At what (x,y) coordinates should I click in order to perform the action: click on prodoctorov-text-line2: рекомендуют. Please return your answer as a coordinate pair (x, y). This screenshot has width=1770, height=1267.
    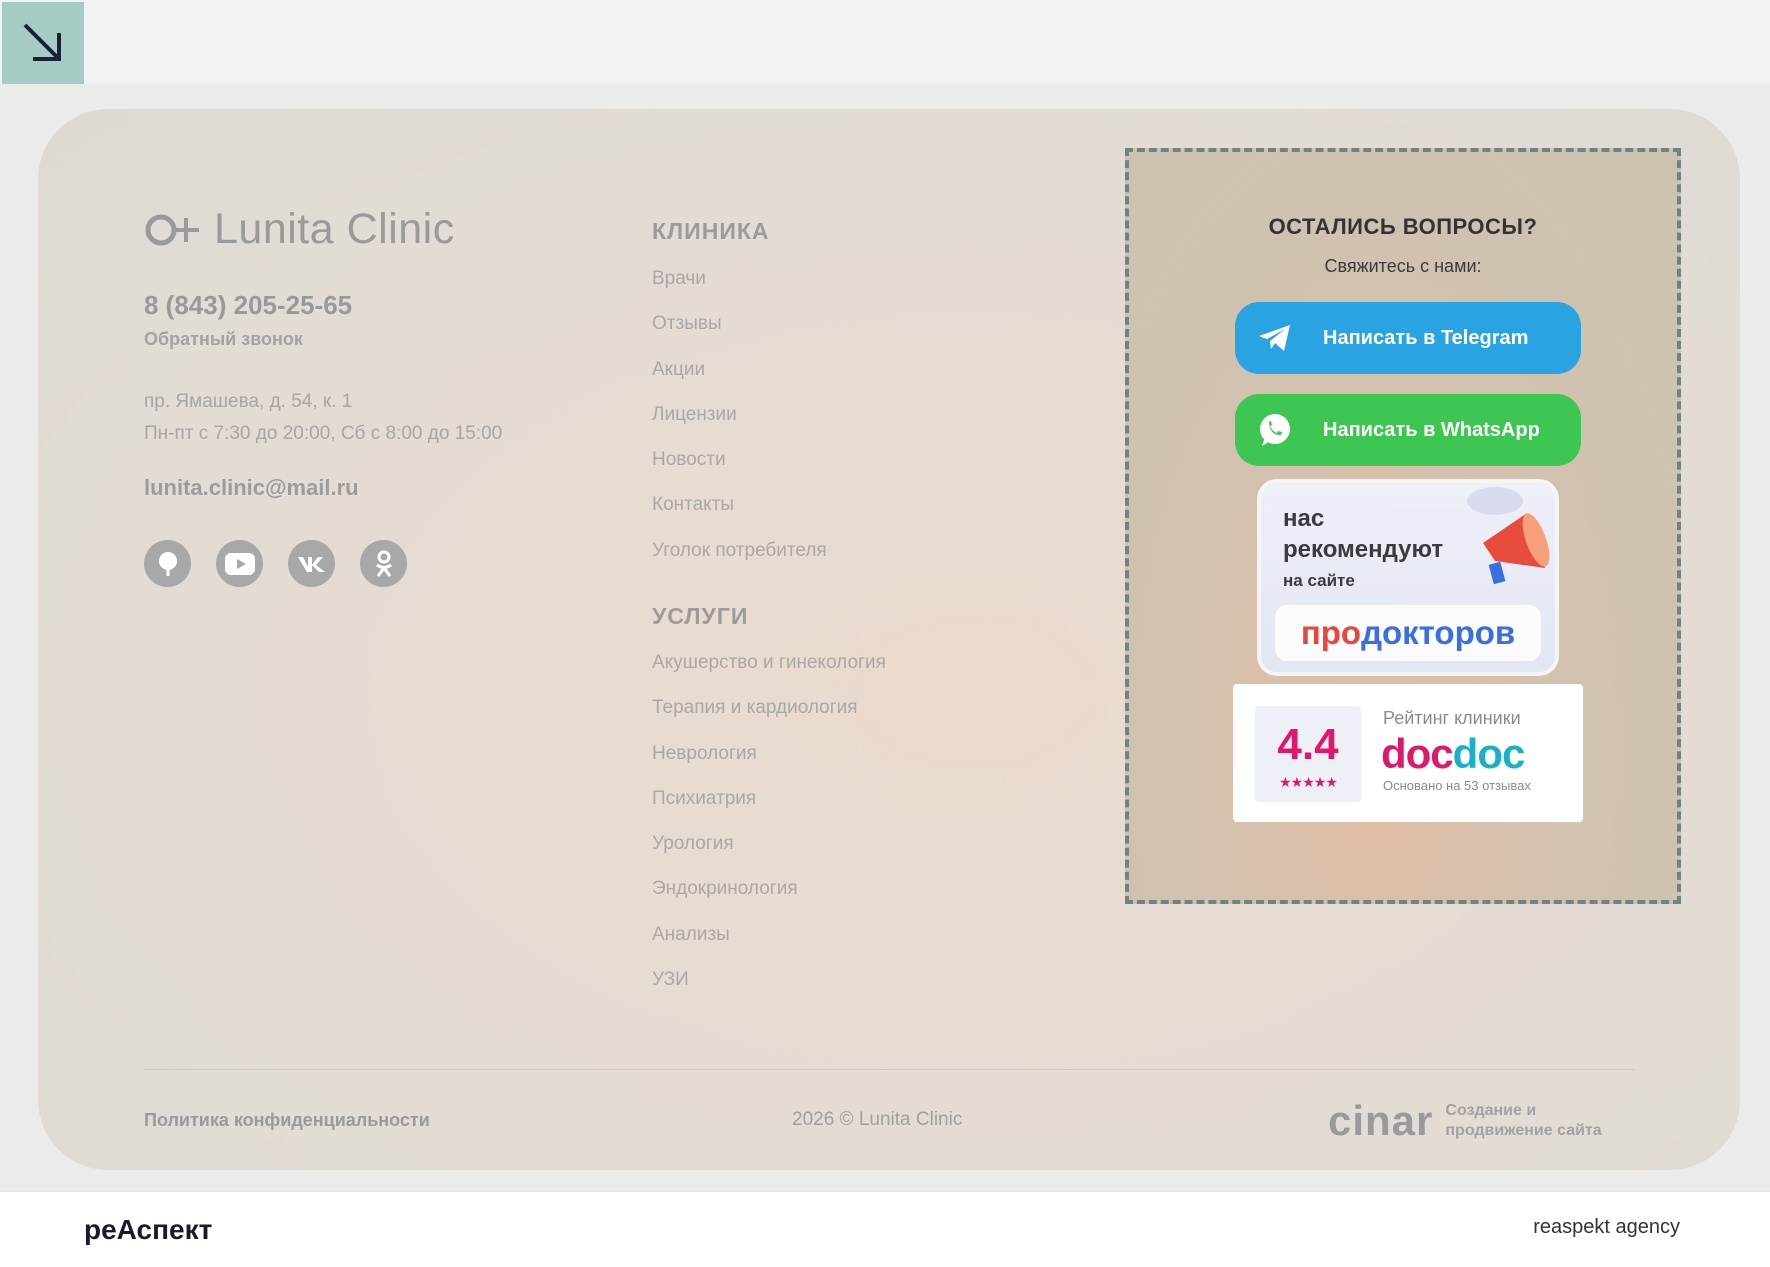
    Looking at the image, I should click on (1363, 549).